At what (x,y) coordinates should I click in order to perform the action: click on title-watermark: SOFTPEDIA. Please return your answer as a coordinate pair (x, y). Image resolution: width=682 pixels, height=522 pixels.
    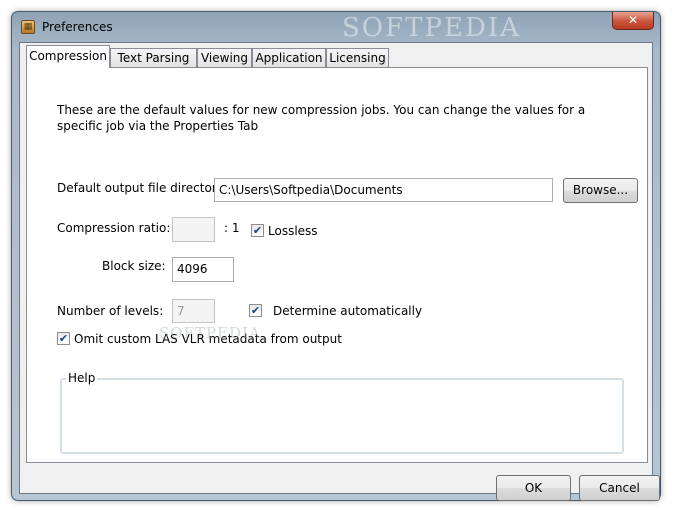
    Looking at the image, I should click on (431, 28).